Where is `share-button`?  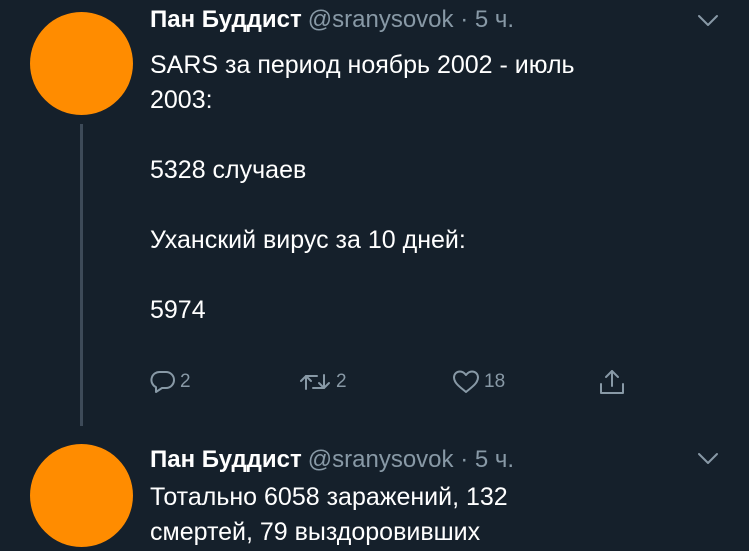 share-button is located at coordinates (612, 382).